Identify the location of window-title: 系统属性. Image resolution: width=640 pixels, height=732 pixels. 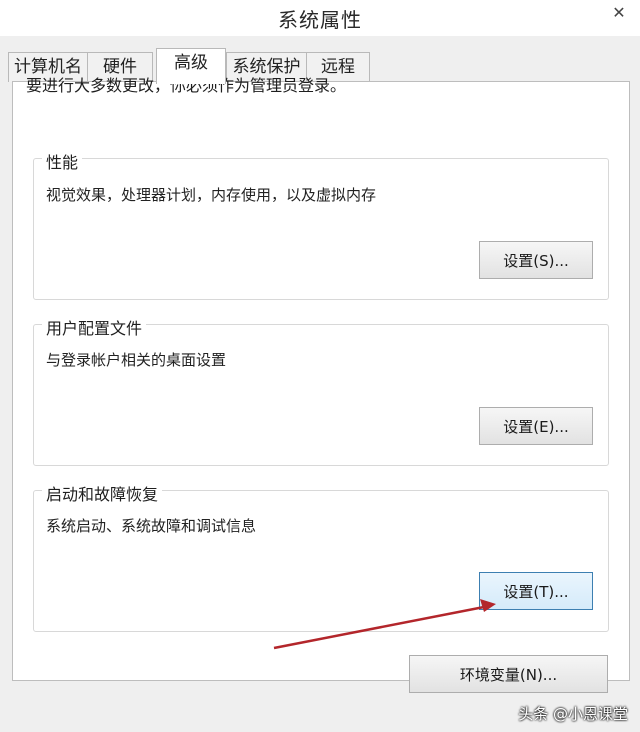
(320, 20).